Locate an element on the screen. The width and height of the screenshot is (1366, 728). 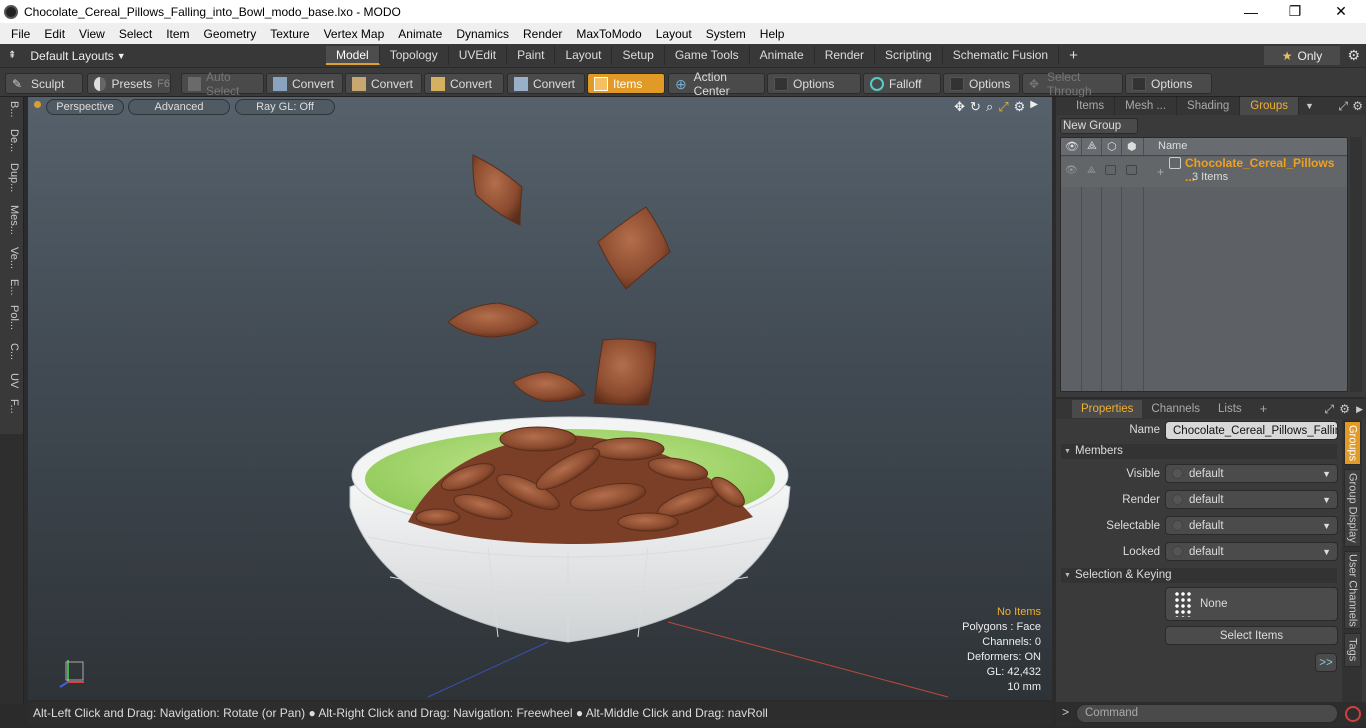
auto-select-button: Auto Select is located at coordinates (222, 84).